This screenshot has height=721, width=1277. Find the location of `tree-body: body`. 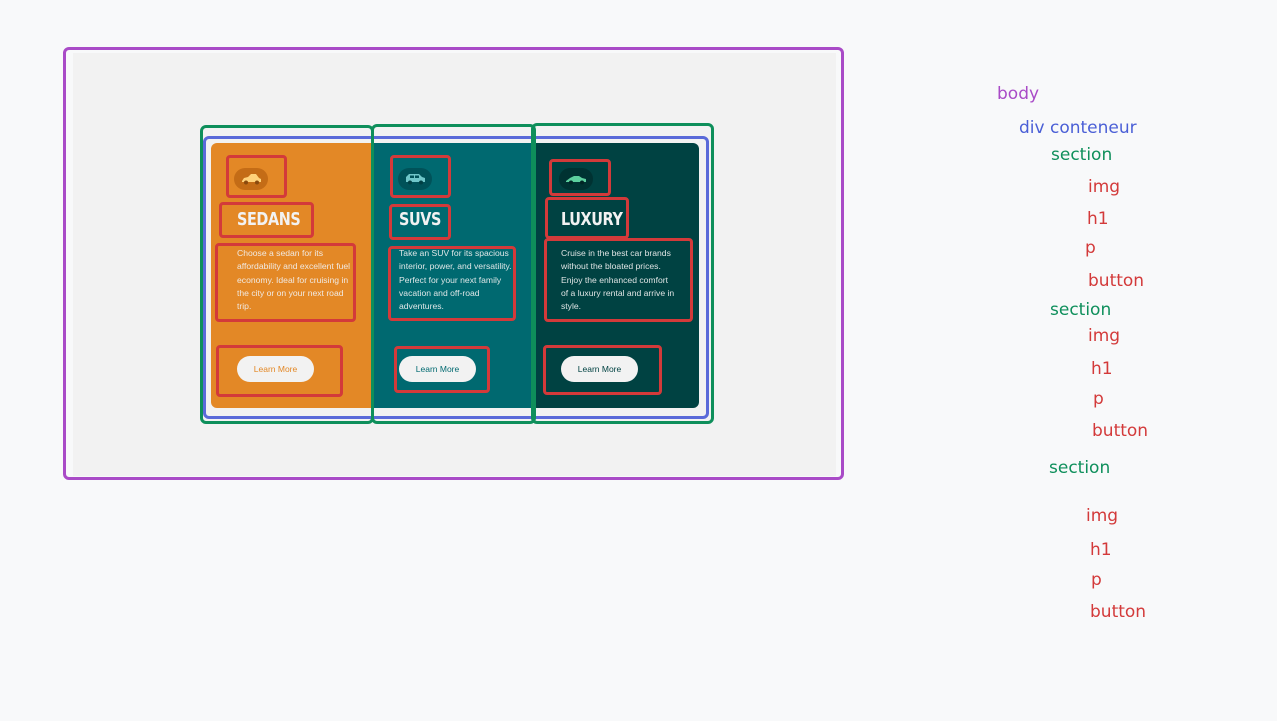

tree-body: body is located at coordinates (1018, 94).